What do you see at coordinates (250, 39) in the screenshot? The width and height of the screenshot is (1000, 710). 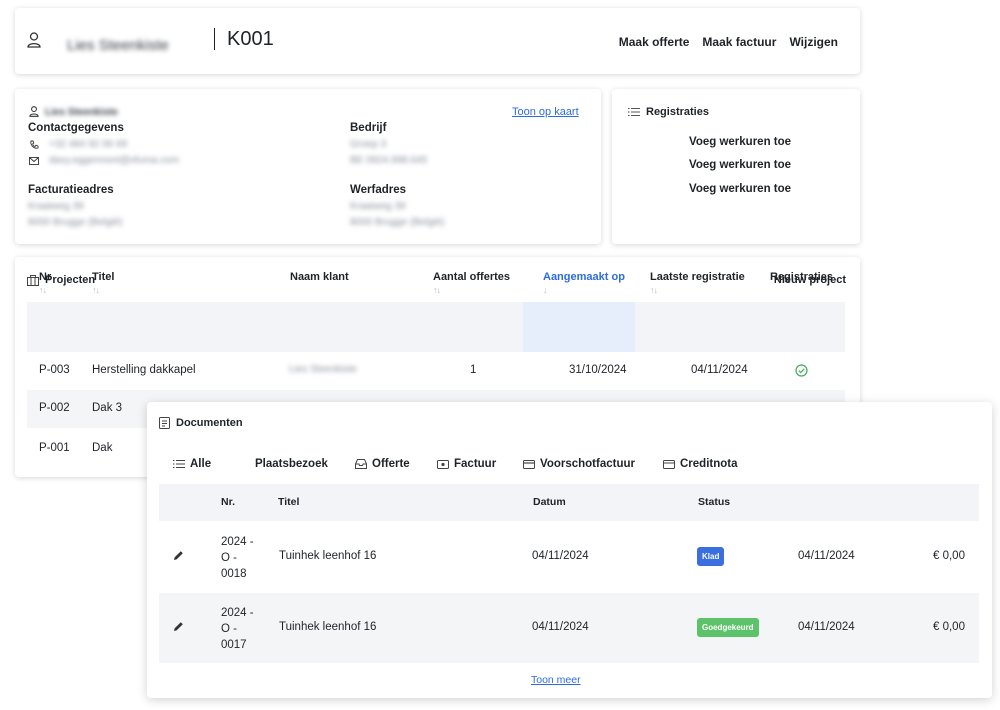 I see `customer-code: K001` at bounding box center [250, 39].